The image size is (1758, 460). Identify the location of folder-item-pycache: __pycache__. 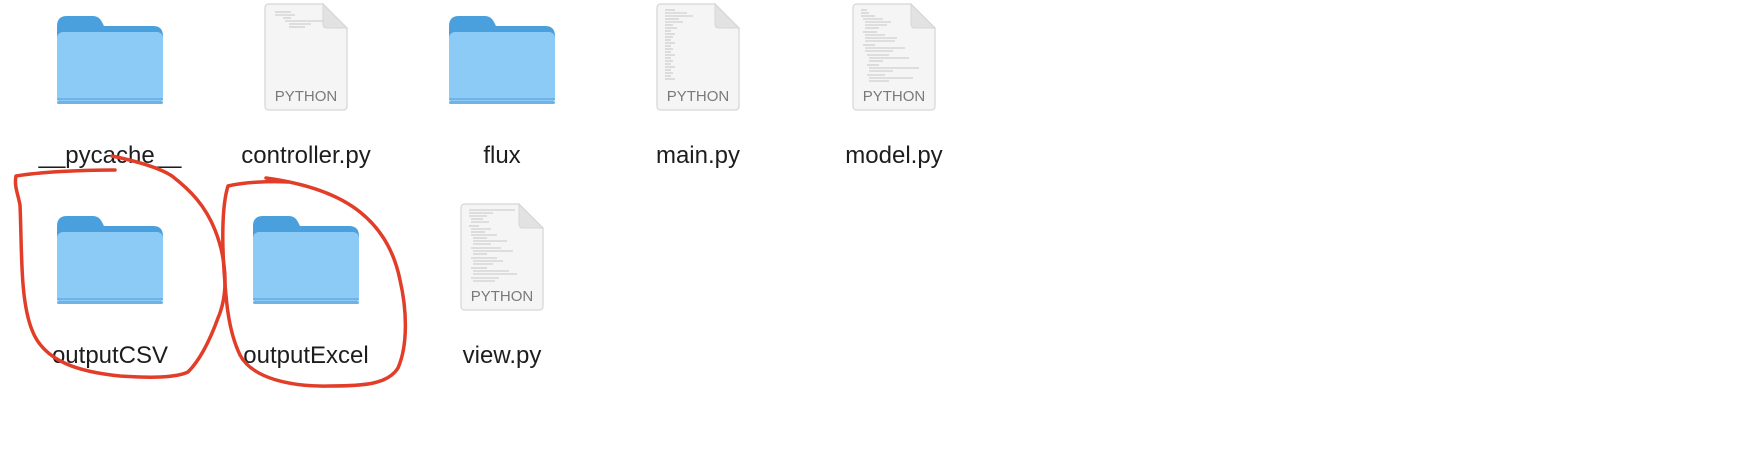
(110, 95).